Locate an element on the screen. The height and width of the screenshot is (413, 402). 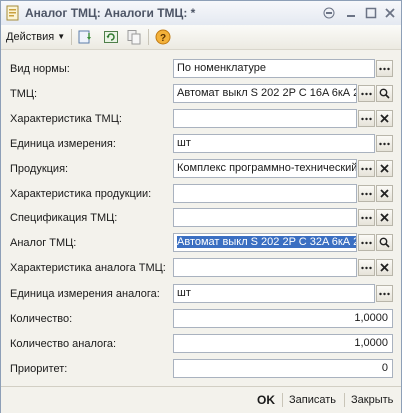
field-value: Комплекс программно-технический is located at coordinates (267, 168).